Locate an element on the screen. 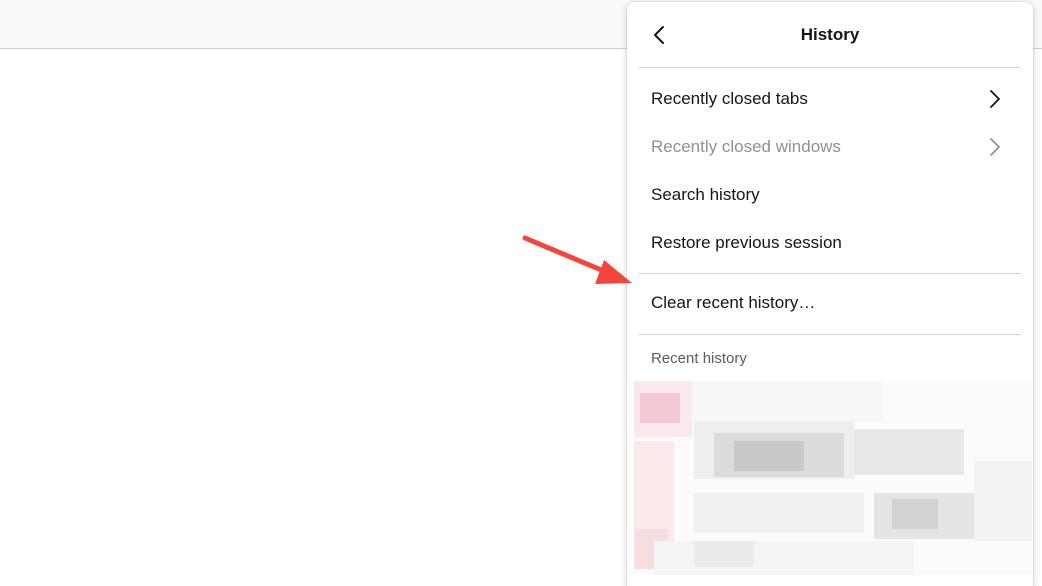 This screenshot has height=586, width=1042. menu-item-label: Restore previous session is located at coordinates (746, 242).